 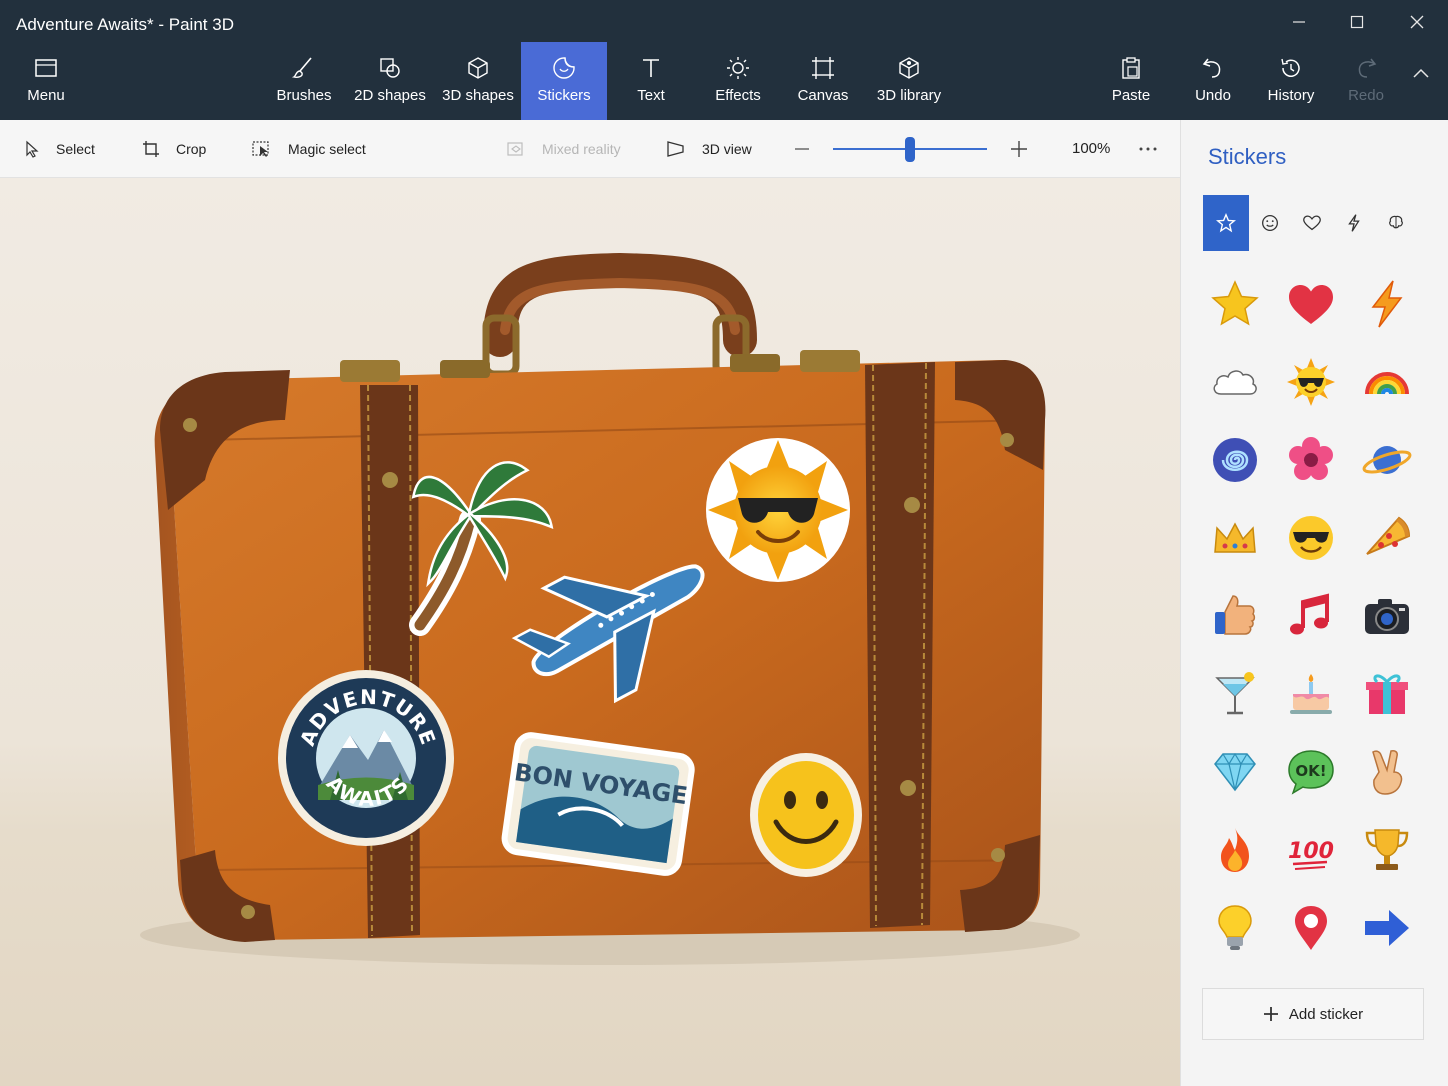 What do you see at coordinates (304, 81) in the screenshot?
I see `tool-brushes: Brushes` at bounding box center [304, 81].